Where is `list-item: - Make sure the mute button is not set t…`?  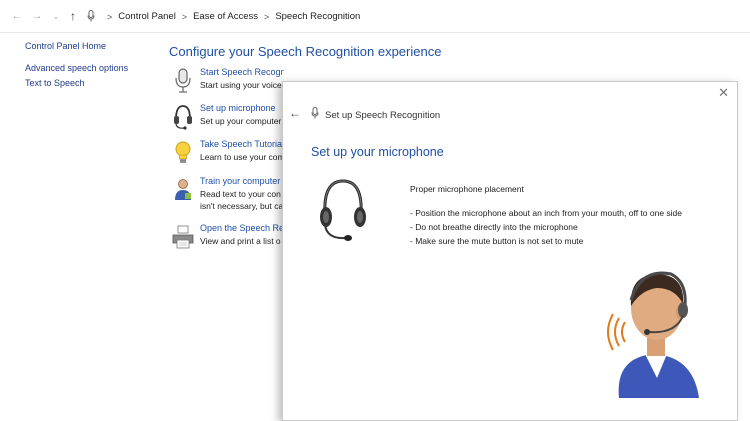 list-item: - Make sure the mute button is not set t… is located at coordinates (497, 241).